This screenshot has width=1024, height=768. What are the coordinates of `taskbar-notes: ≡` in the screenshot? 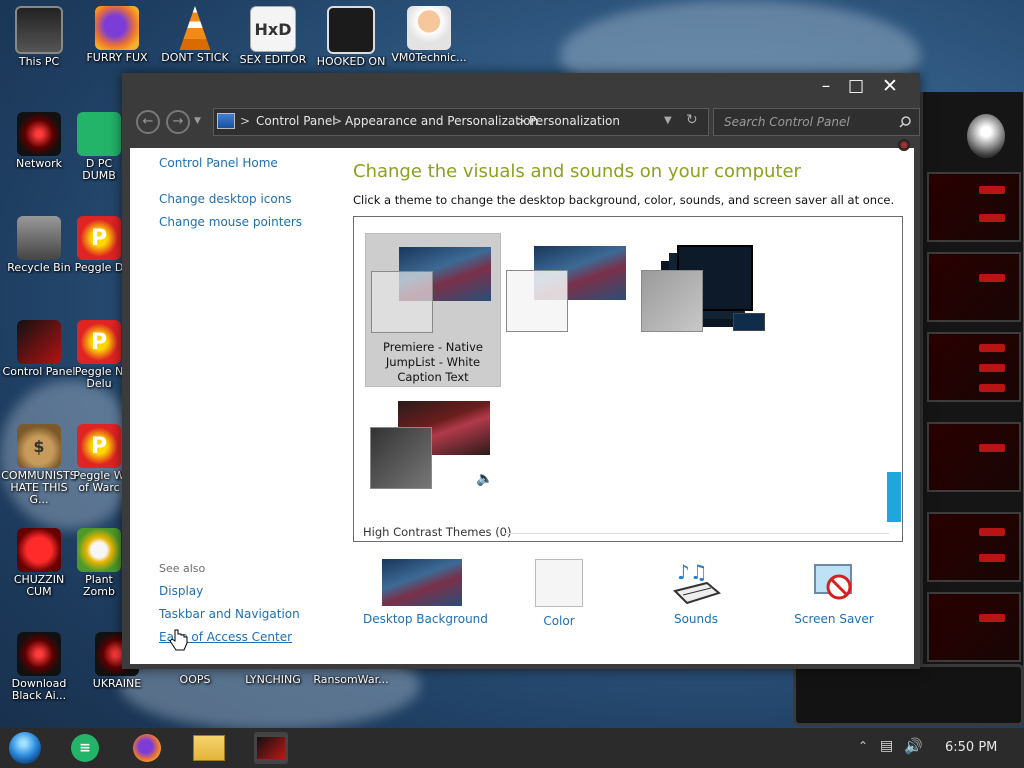 It's located at (85, 748).